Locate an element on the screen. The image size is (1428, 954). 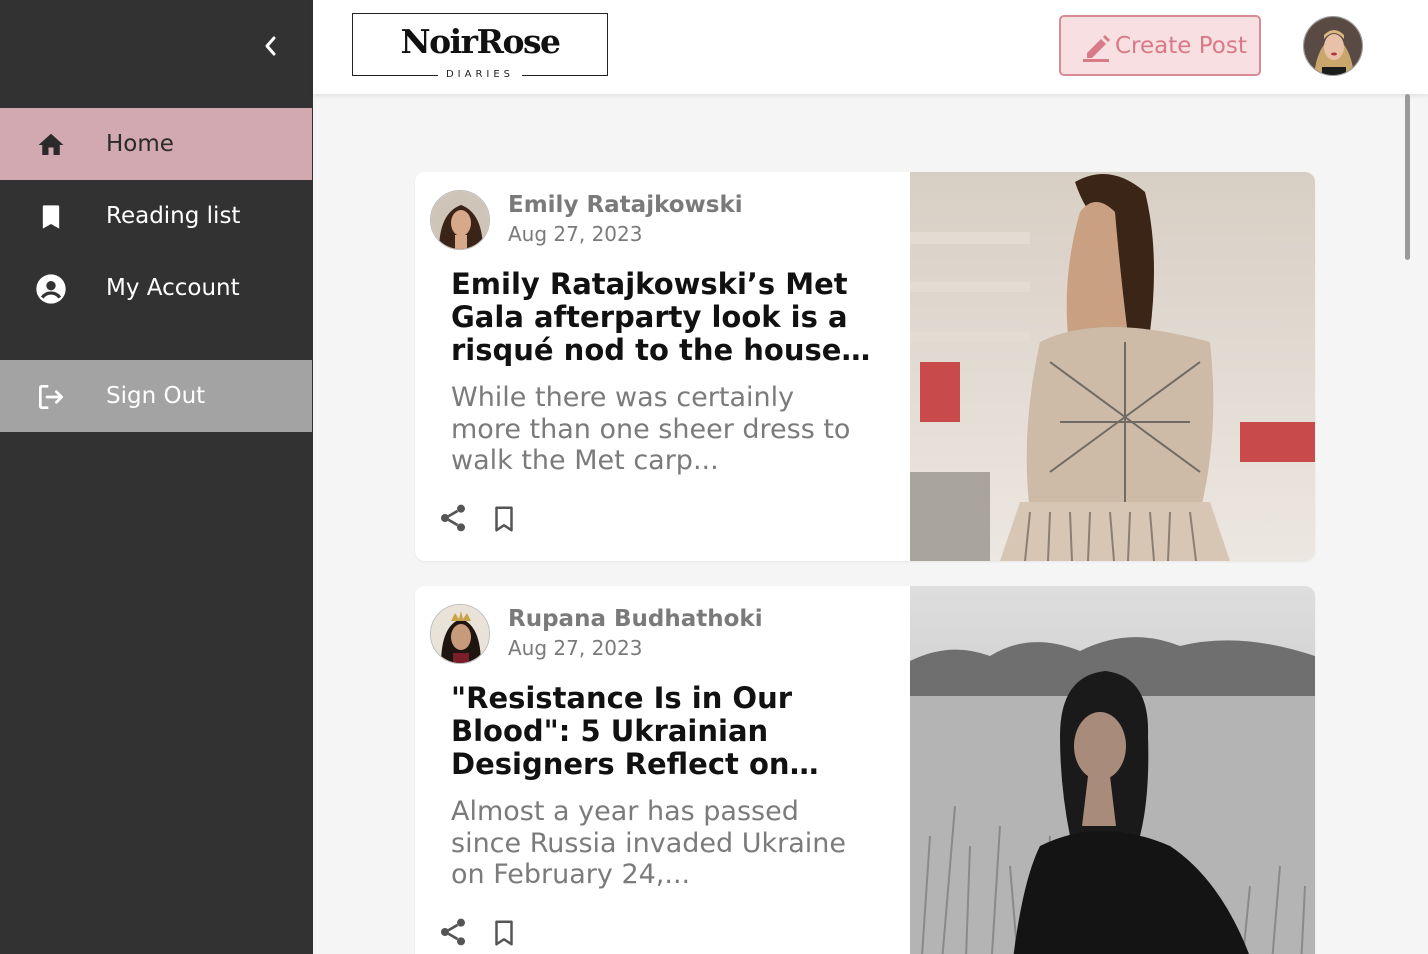
sidebar-item-home: Home is located at coordinates (156, 144).